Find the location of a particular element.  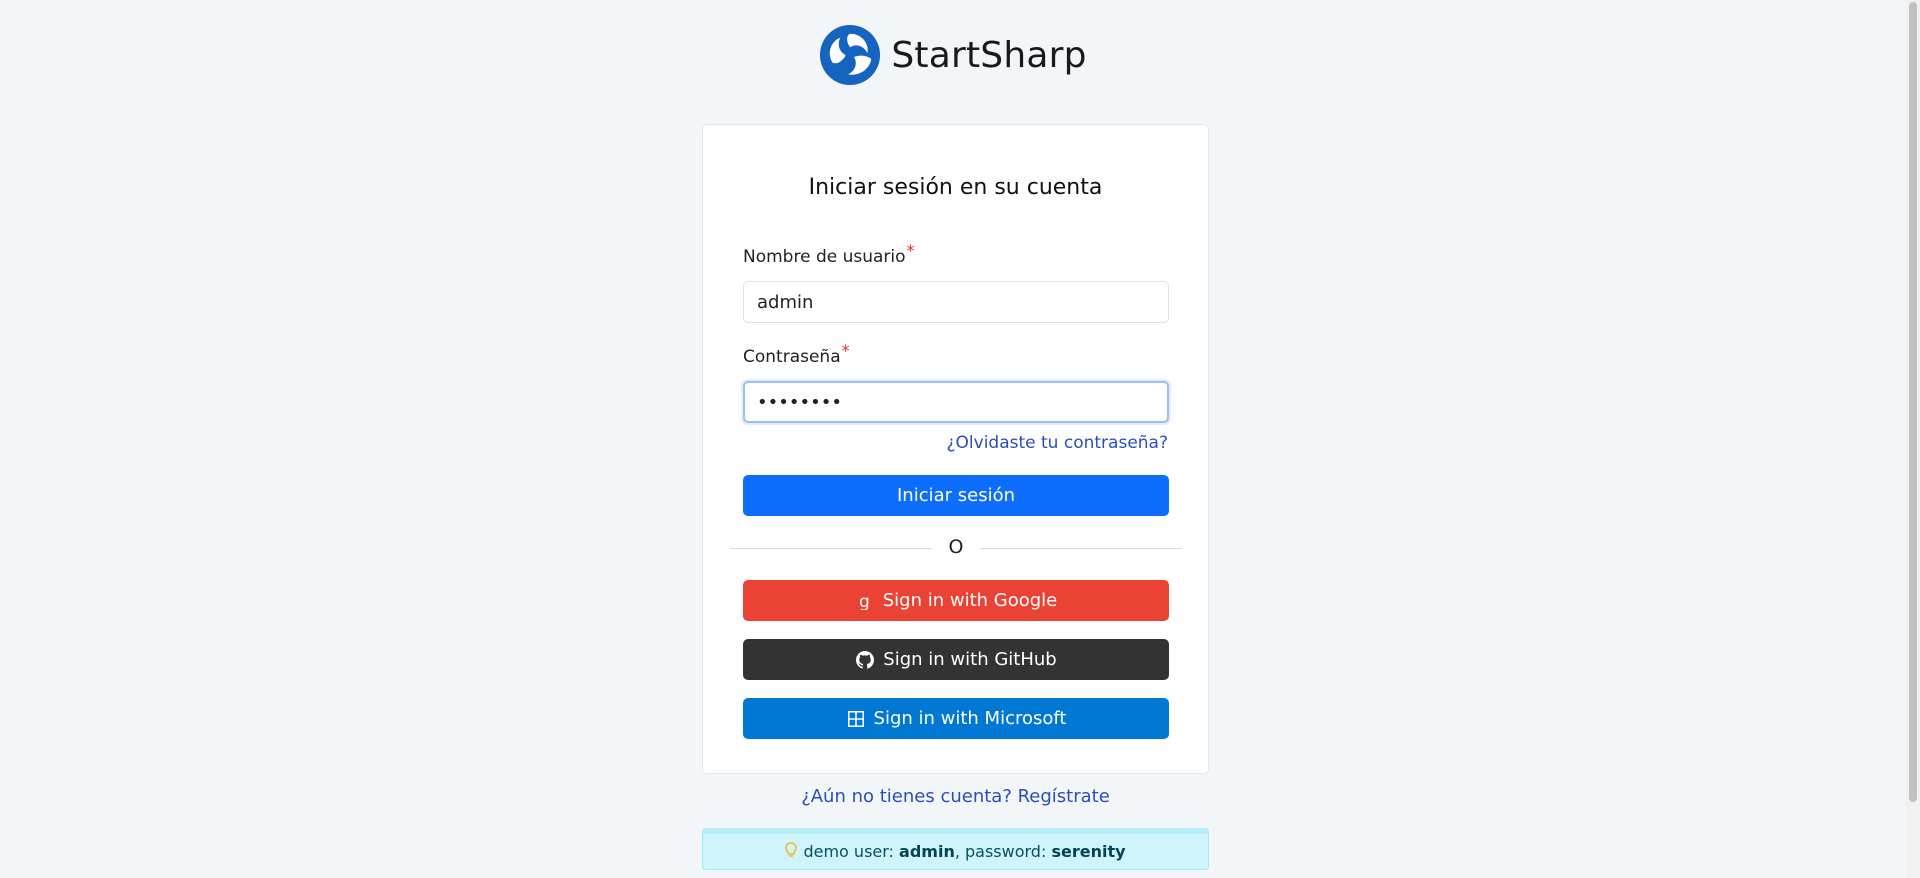

or-divider: O is located at coordinates (956, 548).